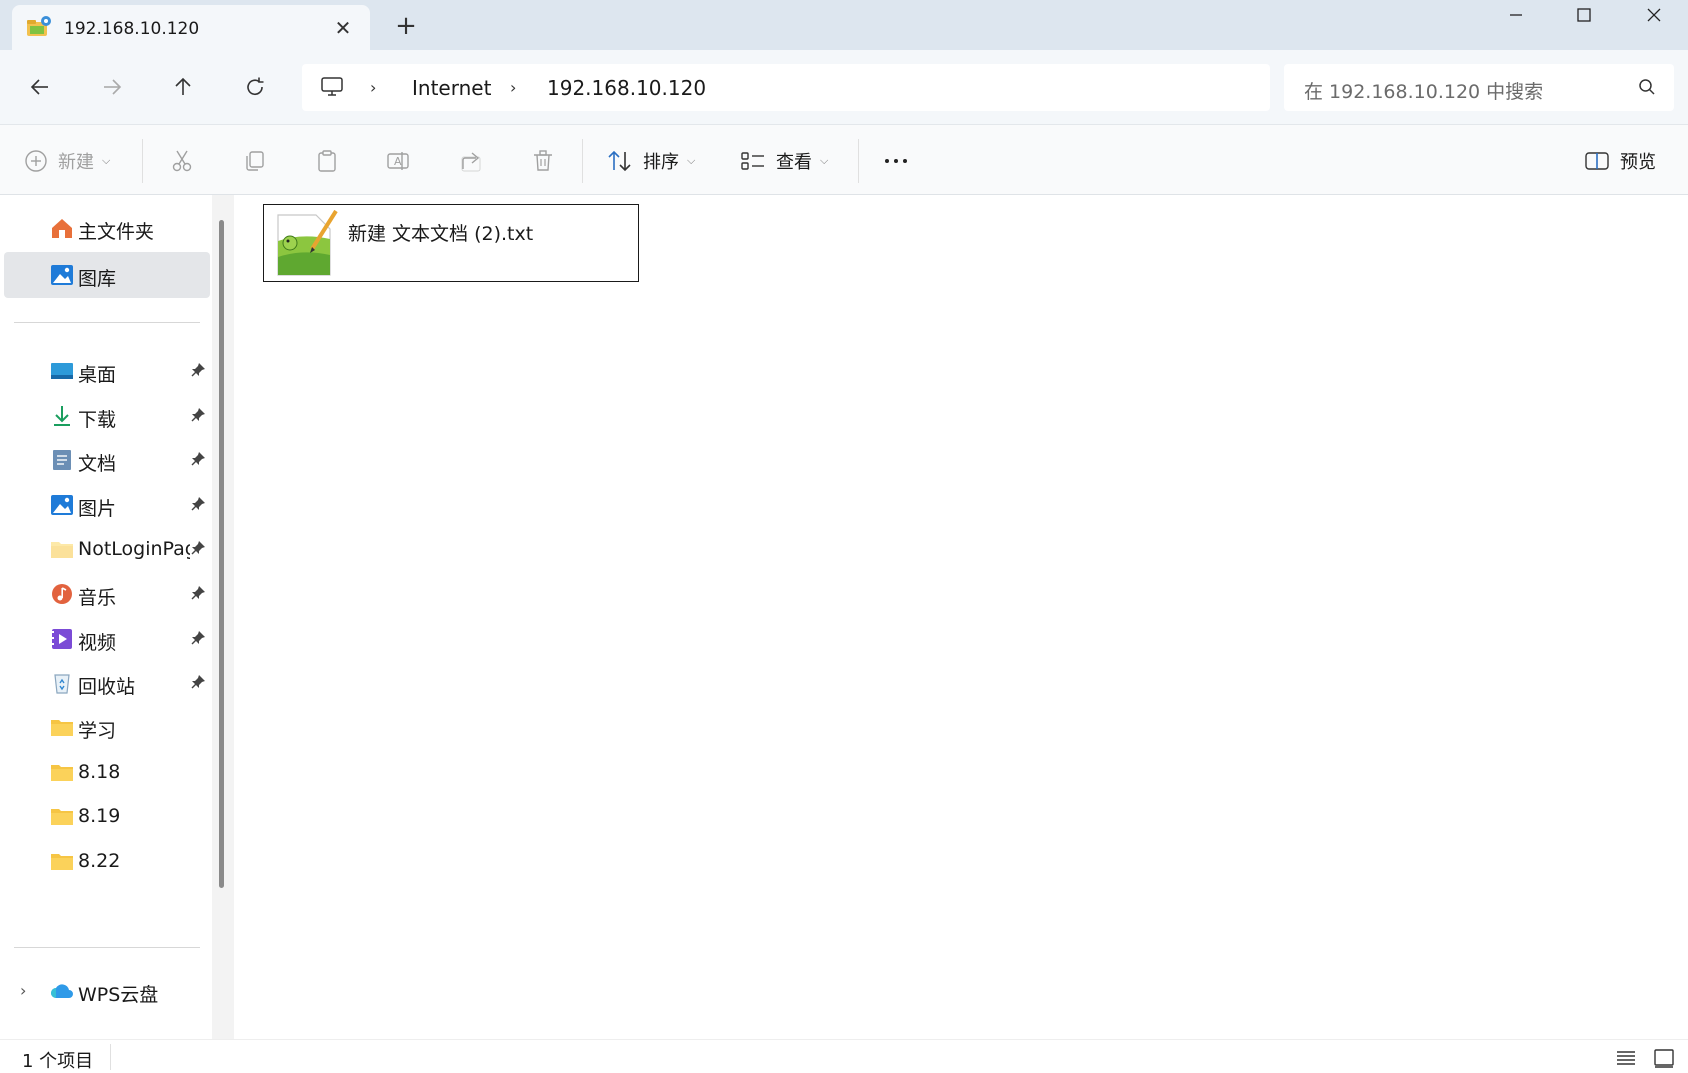  I want to click on preview-pane-icon, so click(1597, 161).